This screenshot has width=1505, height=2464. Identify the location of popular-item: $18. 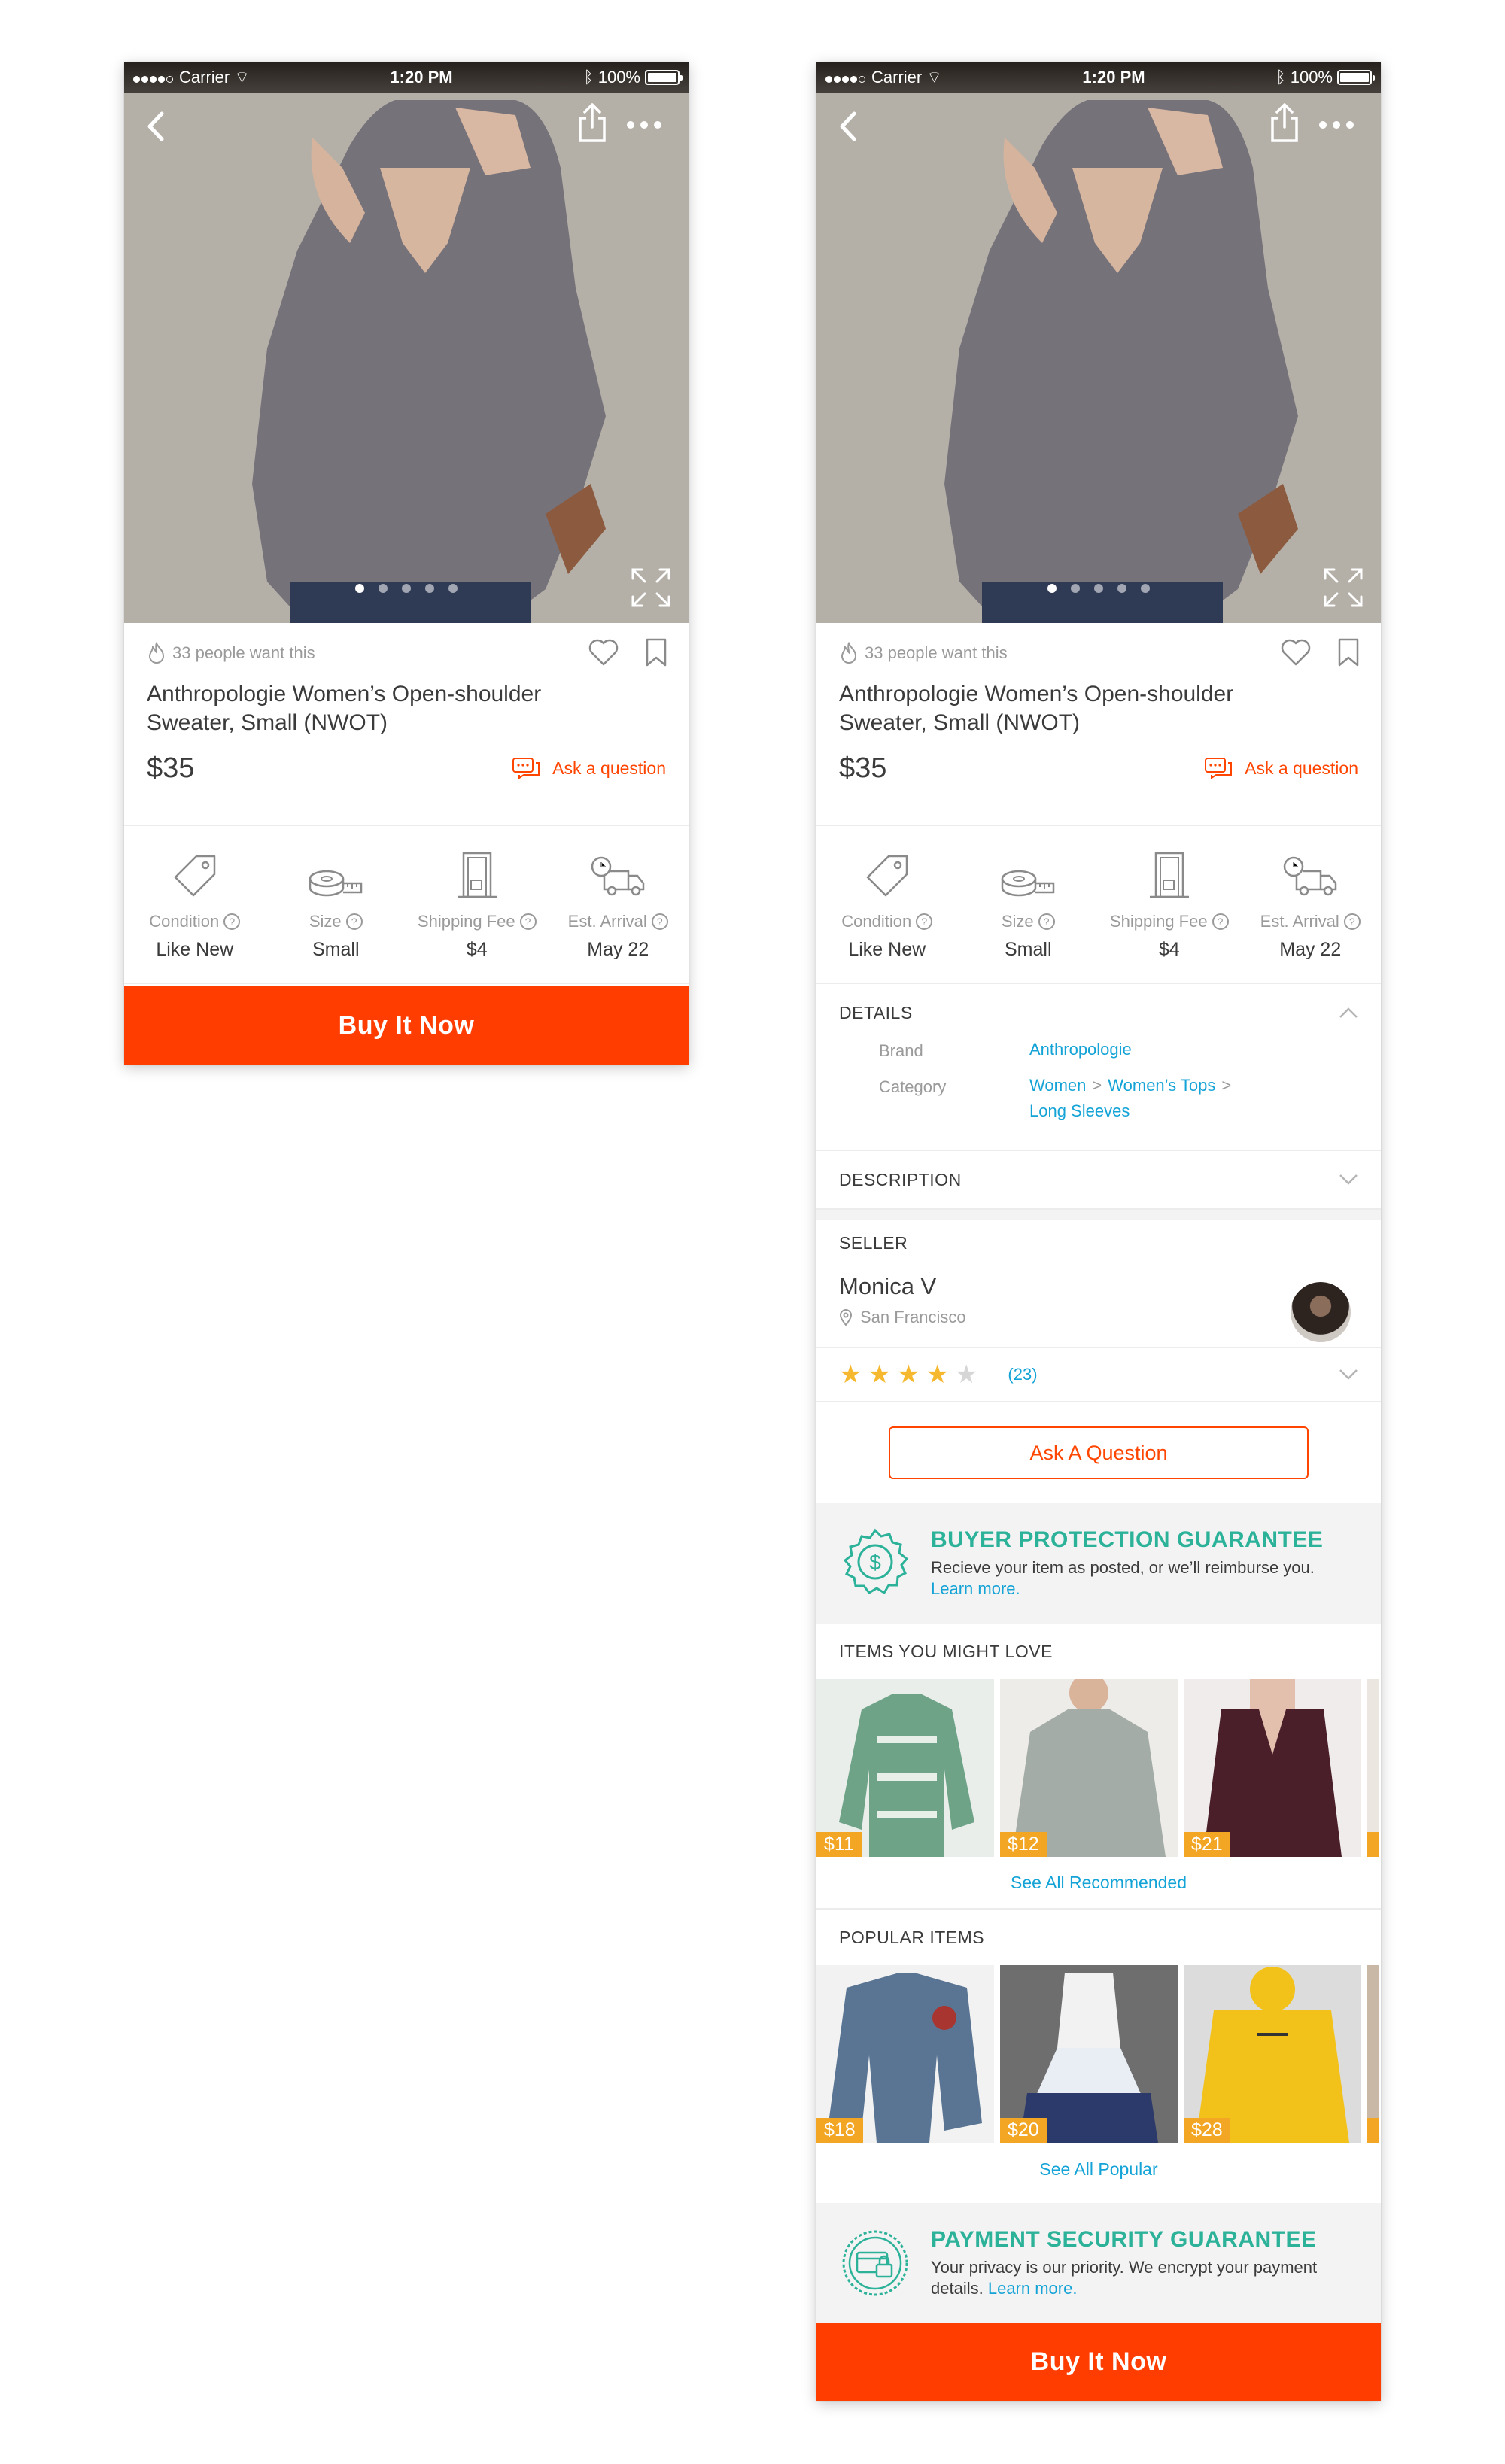
(905, 2054).